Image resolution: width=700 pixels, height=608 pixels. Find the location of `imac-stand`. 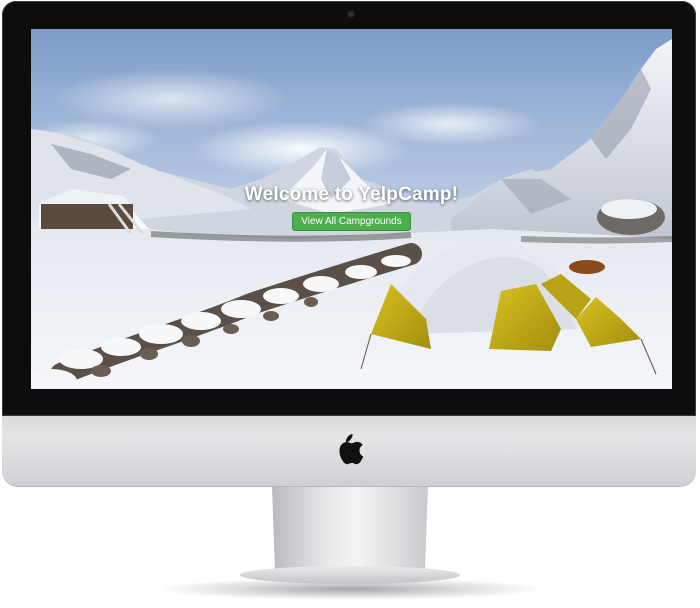

imac-stand is located at coordinates (350, 530).